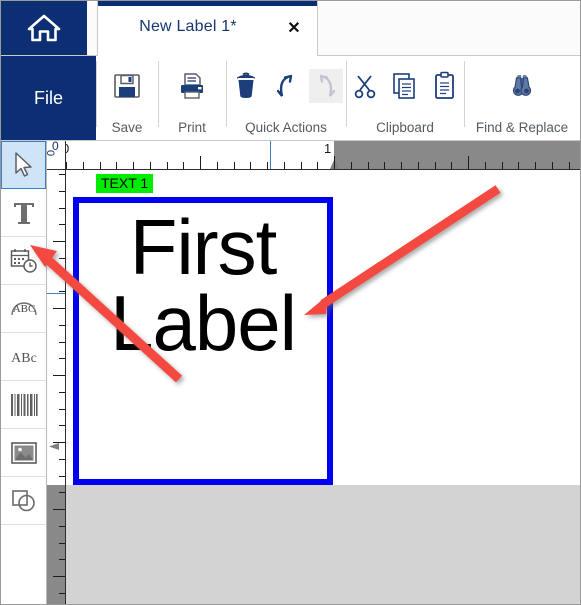 The height and width of the screenshot is (605, 581). I want to click on text-effects-tool: ABc, so click(23, 357).